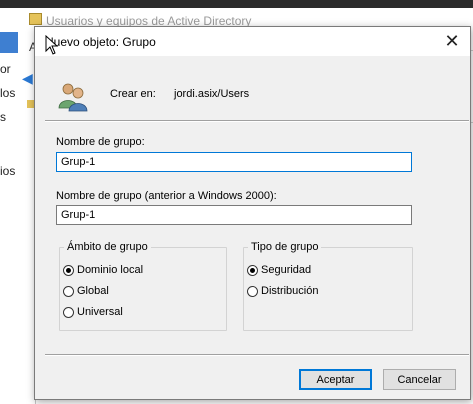 Image resolution: width=473 pixels, height=404 pixels. Describe the element at coordinates (257, 355) in the screenshot. I see `footer-separator` at that location.